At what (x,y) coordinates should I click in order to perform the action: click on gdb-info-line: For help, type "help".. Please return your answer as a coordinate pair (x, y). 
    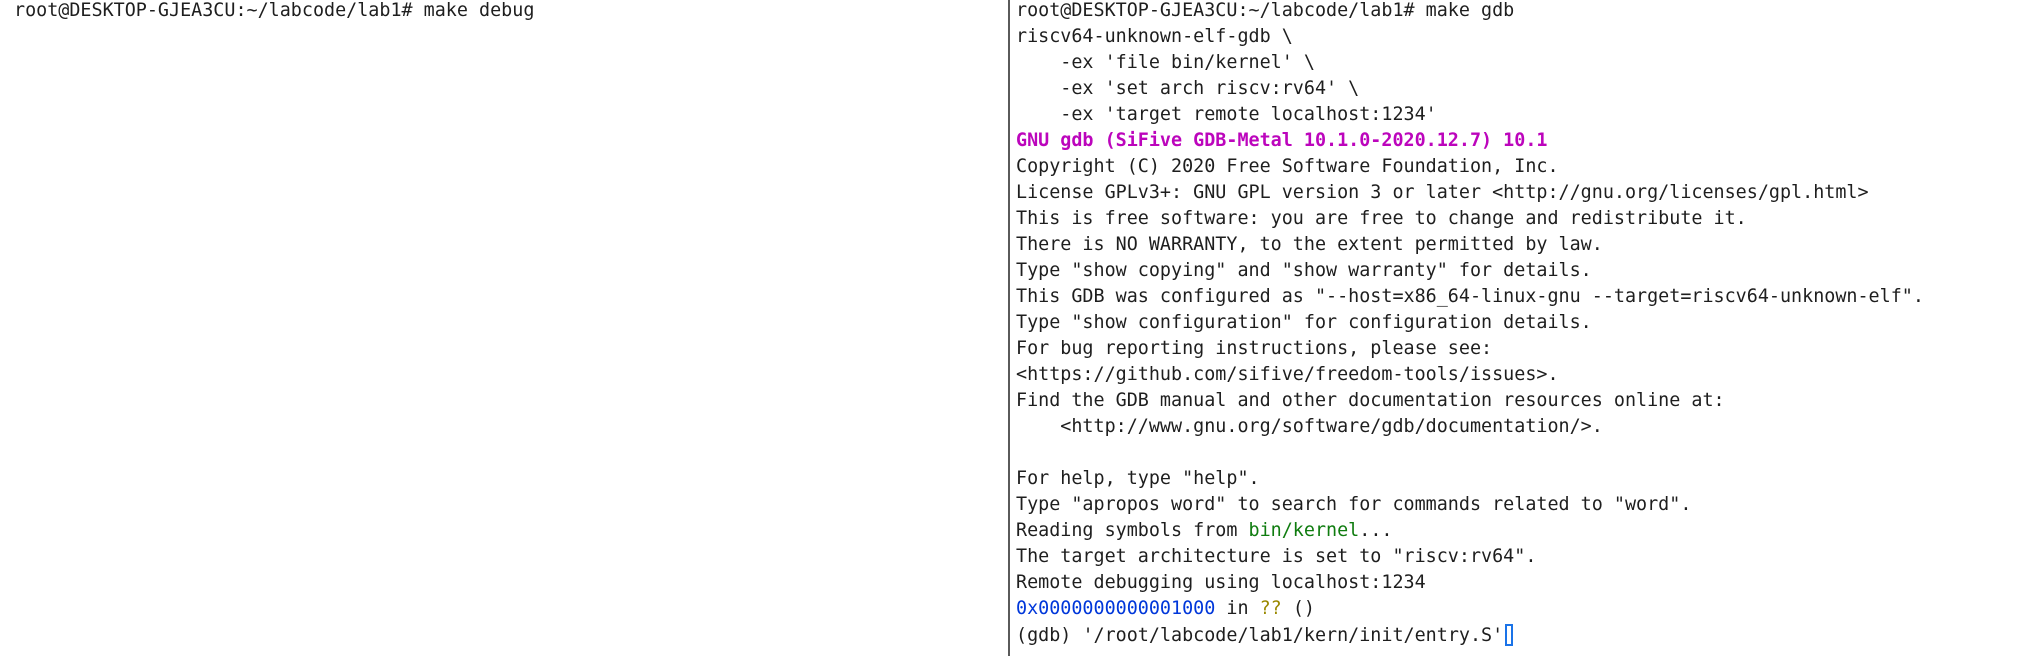
    Looking at the image, I should click on (1138, 478).